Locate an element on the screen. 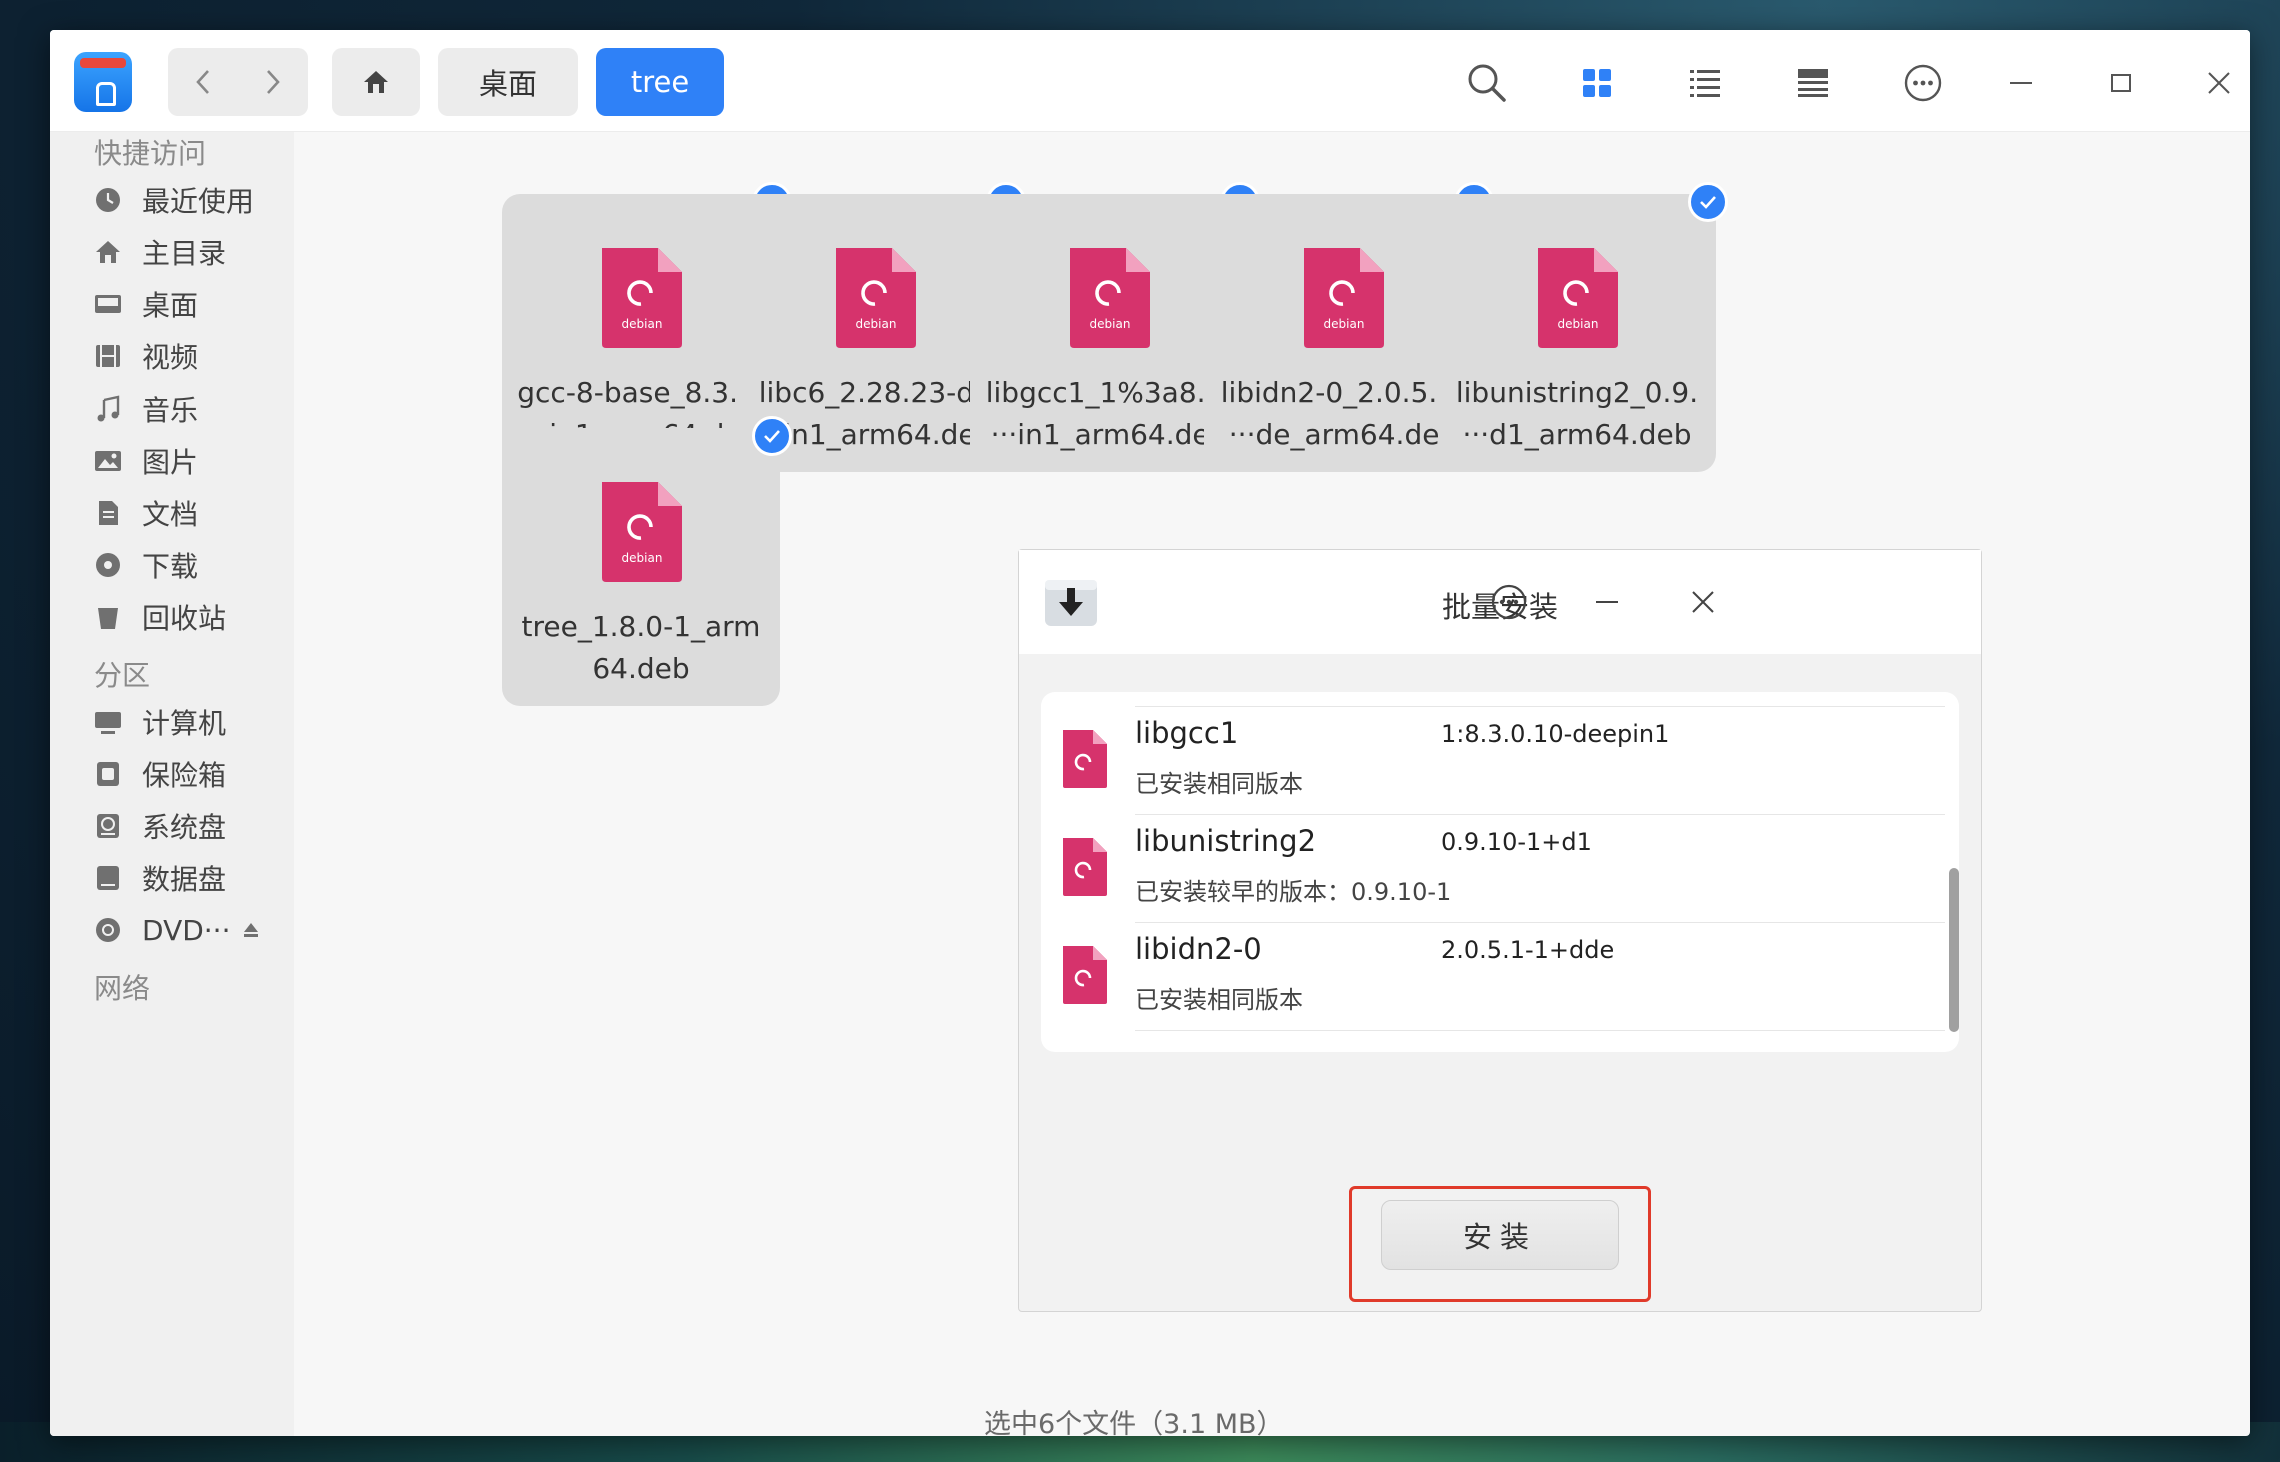 The height and width of the screenshot is (1462, 2280). close-button is located at coordinates (2219, 83).